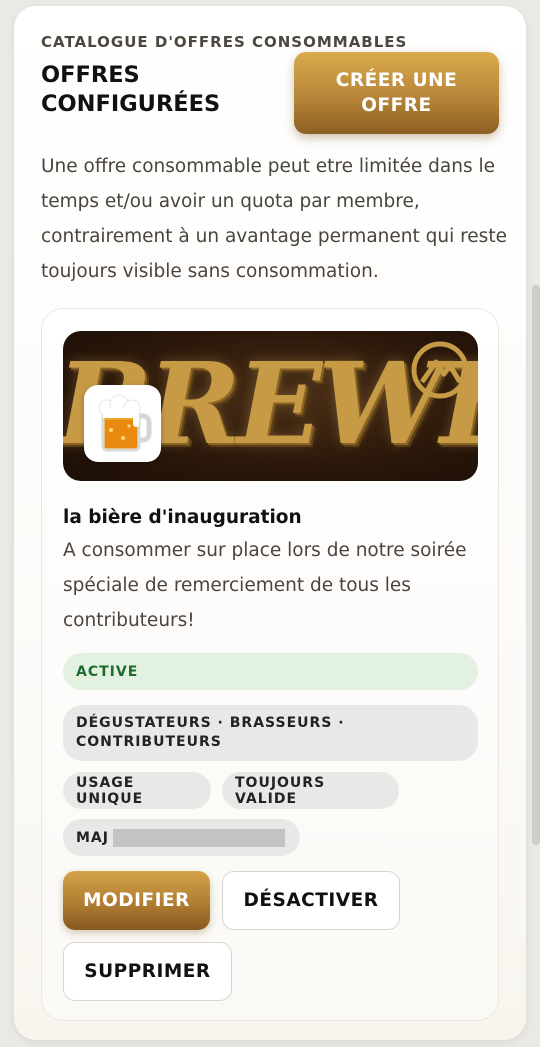 The image size is (540, 1047). Describe the element at coordinates (536, 565) in the screenshot. I see `page-scrollbar` at that location.